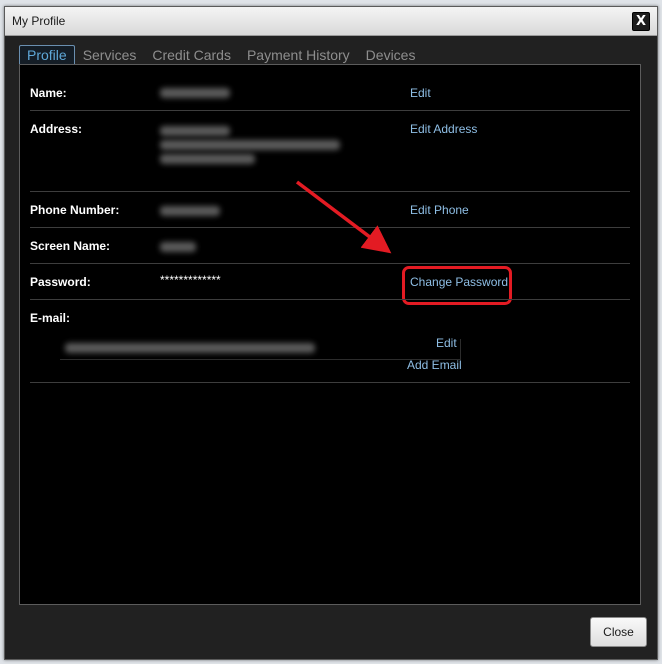  I want to click on screen-name-value-redacted, so click(178, 247).